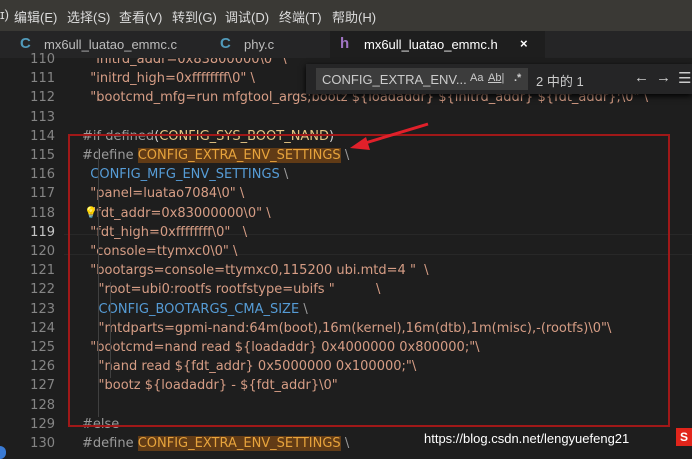 This screenshot has width=692, height=459. Describe the element at coordinates (527, 438) in the screenshot. I see `watermark: https://blog.csdn.net/lengyuefeng21` at that location.